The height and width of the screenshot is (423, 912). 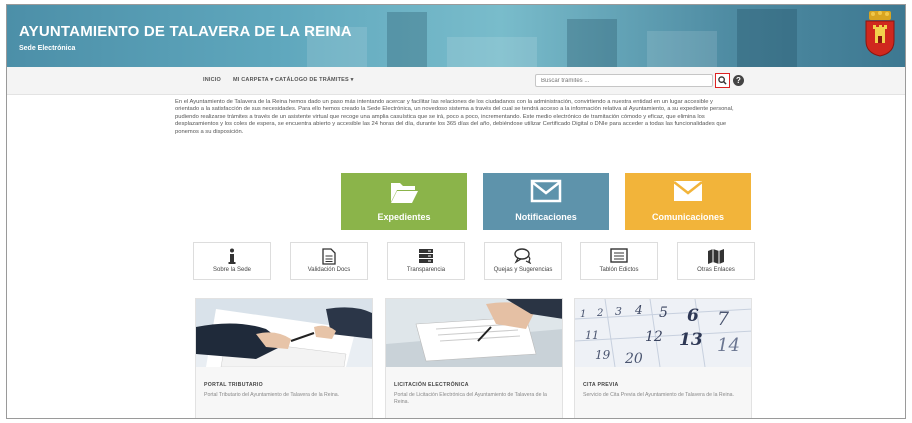 What do you see at coordinates (523, 270) in the screenshot?
I see `tile-label: Quejas y Sugerencias` at bounding box center [523, 270].